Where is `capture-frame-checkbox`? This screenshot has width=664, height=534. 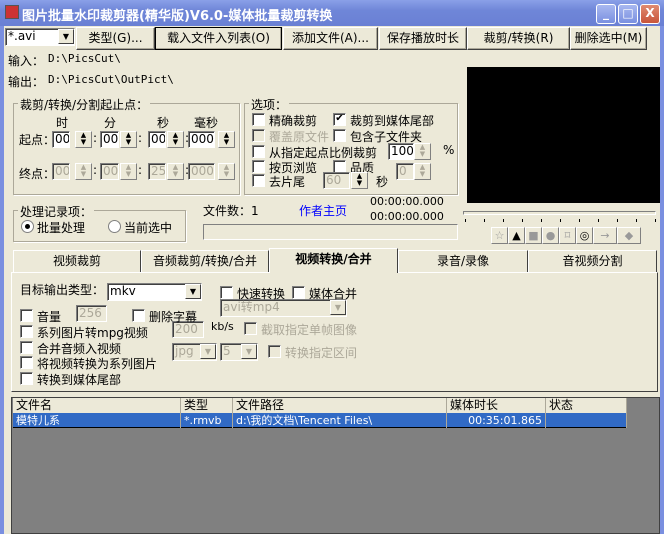
capture-frame-checkbox is located at coordinates (250, 328).